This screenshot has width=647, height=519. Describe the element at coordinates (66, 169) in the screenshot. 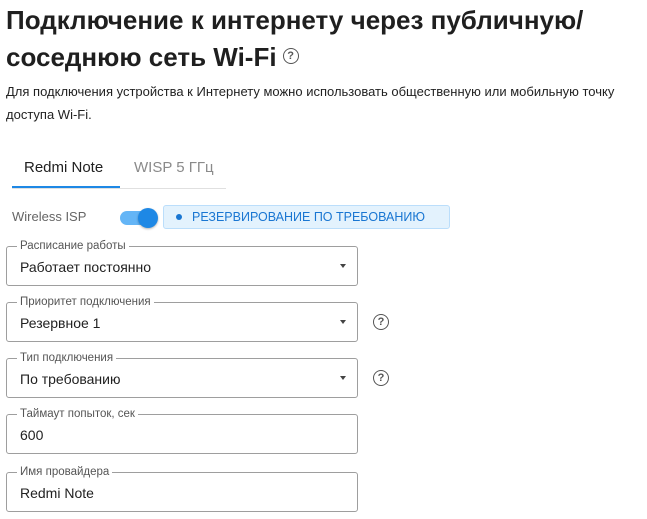

I see `tab-redmi-note: Redmi Note` at that location.